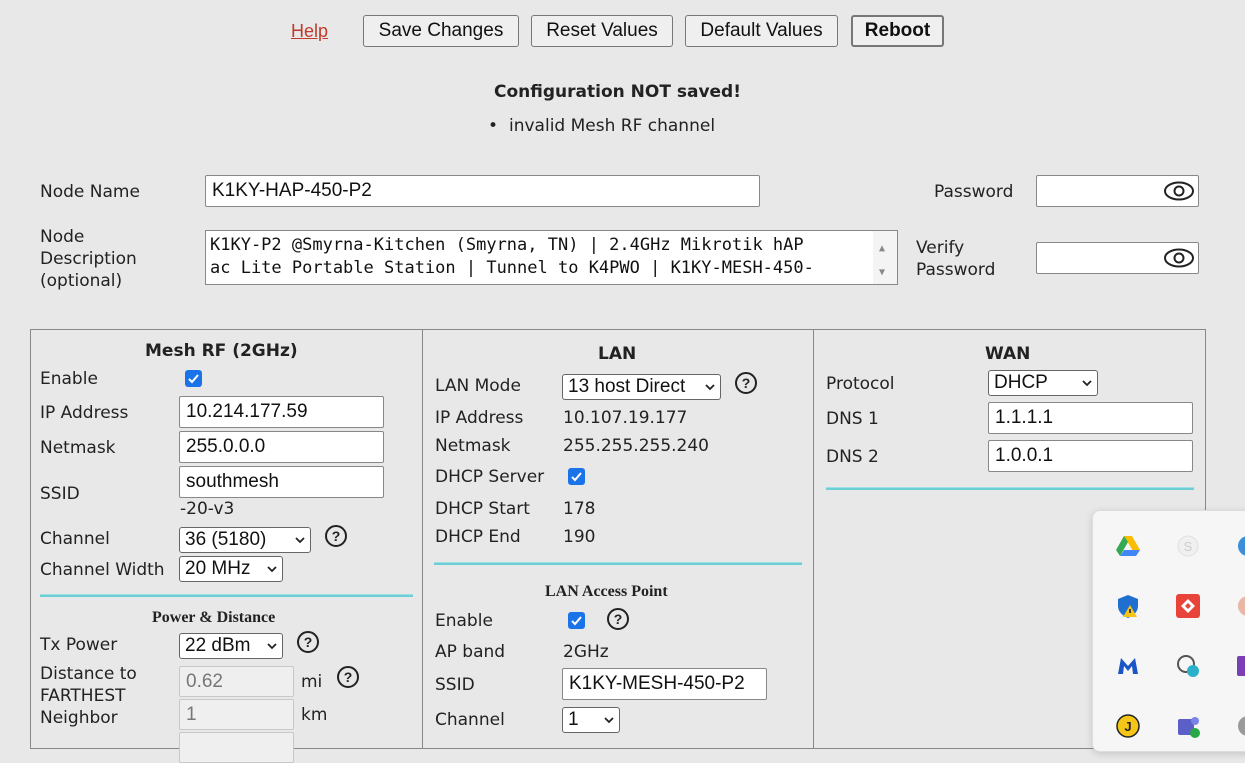  Describe the element at coordinates (761, 31) in the screenshot. I see `default-values-button: Default Values` at that location.